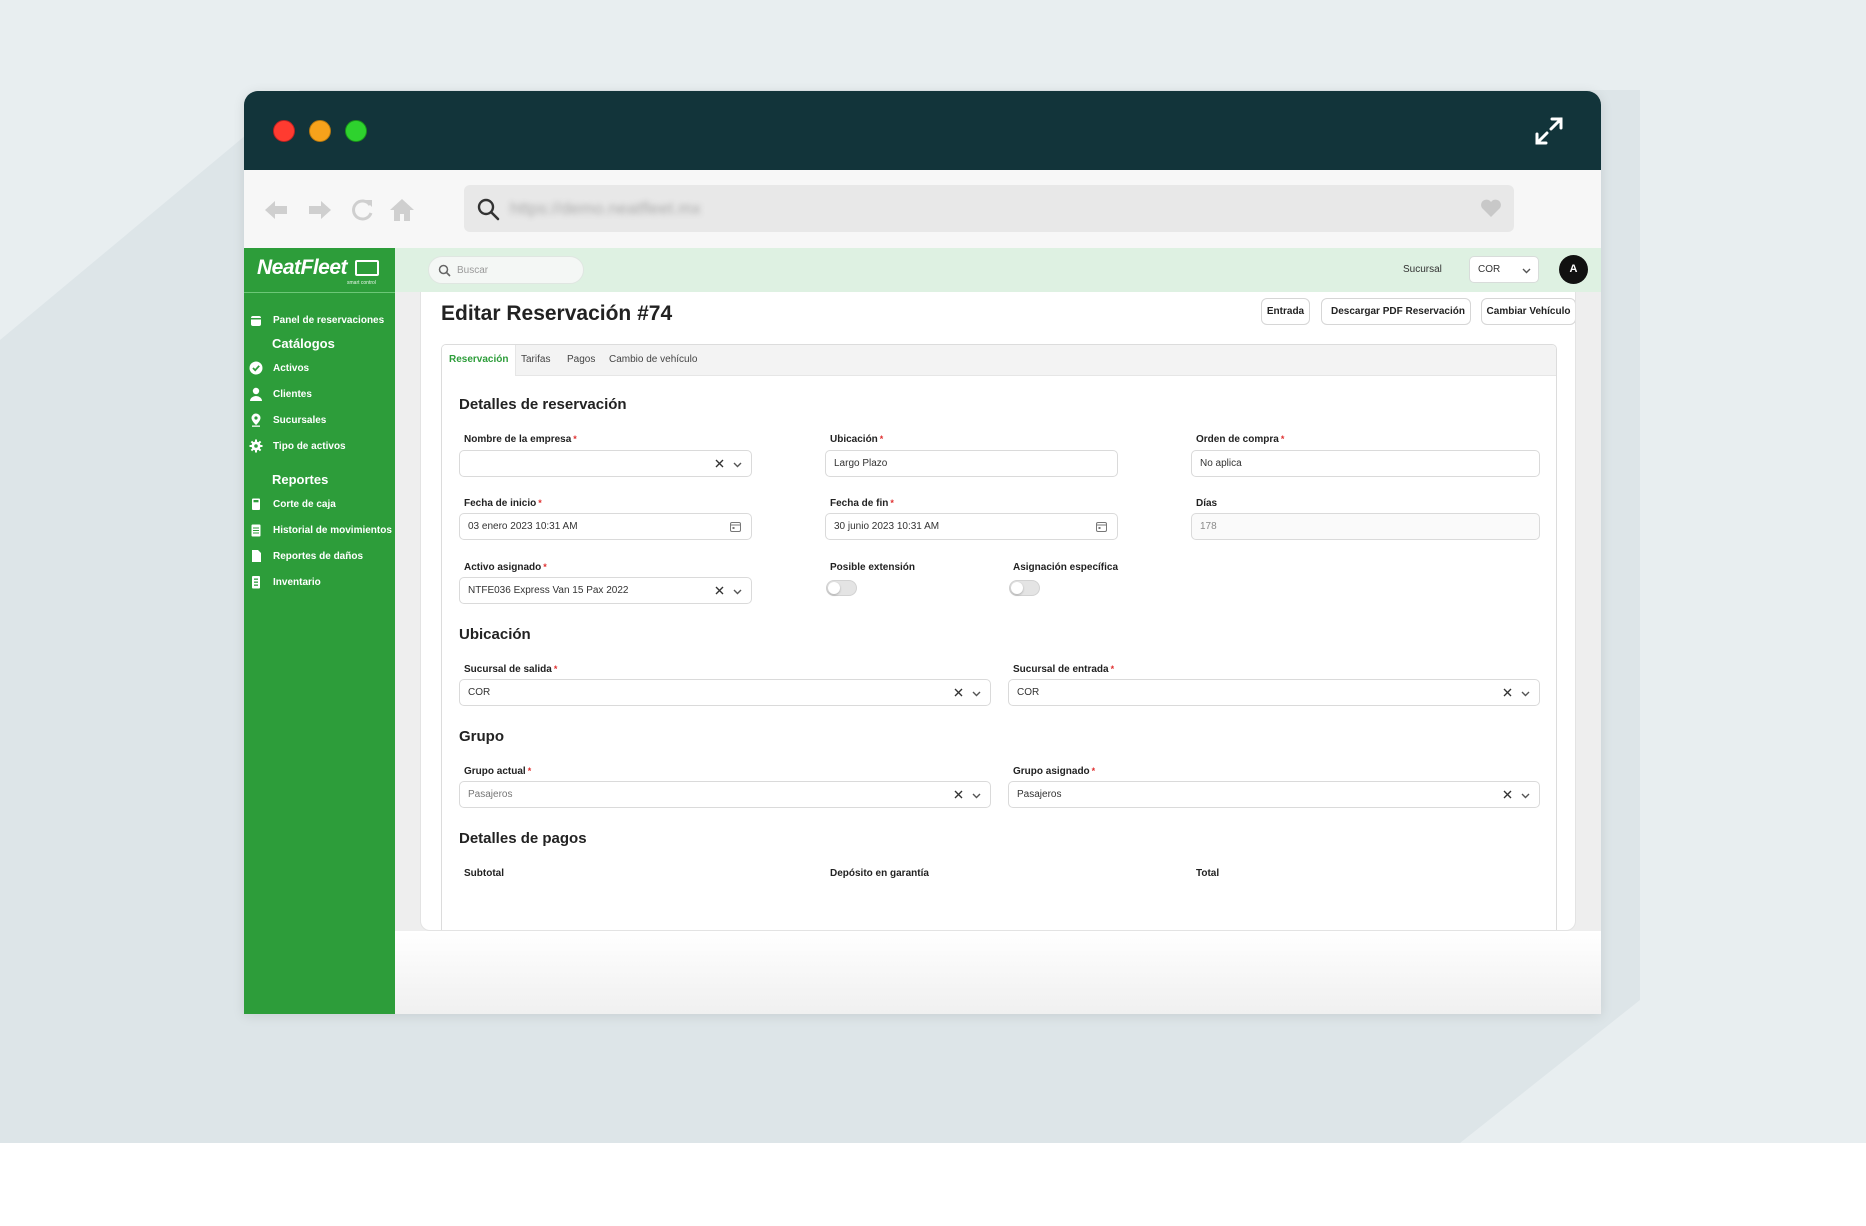 Image resolution: width=1866 pixels, height=1226 pixels. I want to click on check-circle-icon, so click(256, 368).